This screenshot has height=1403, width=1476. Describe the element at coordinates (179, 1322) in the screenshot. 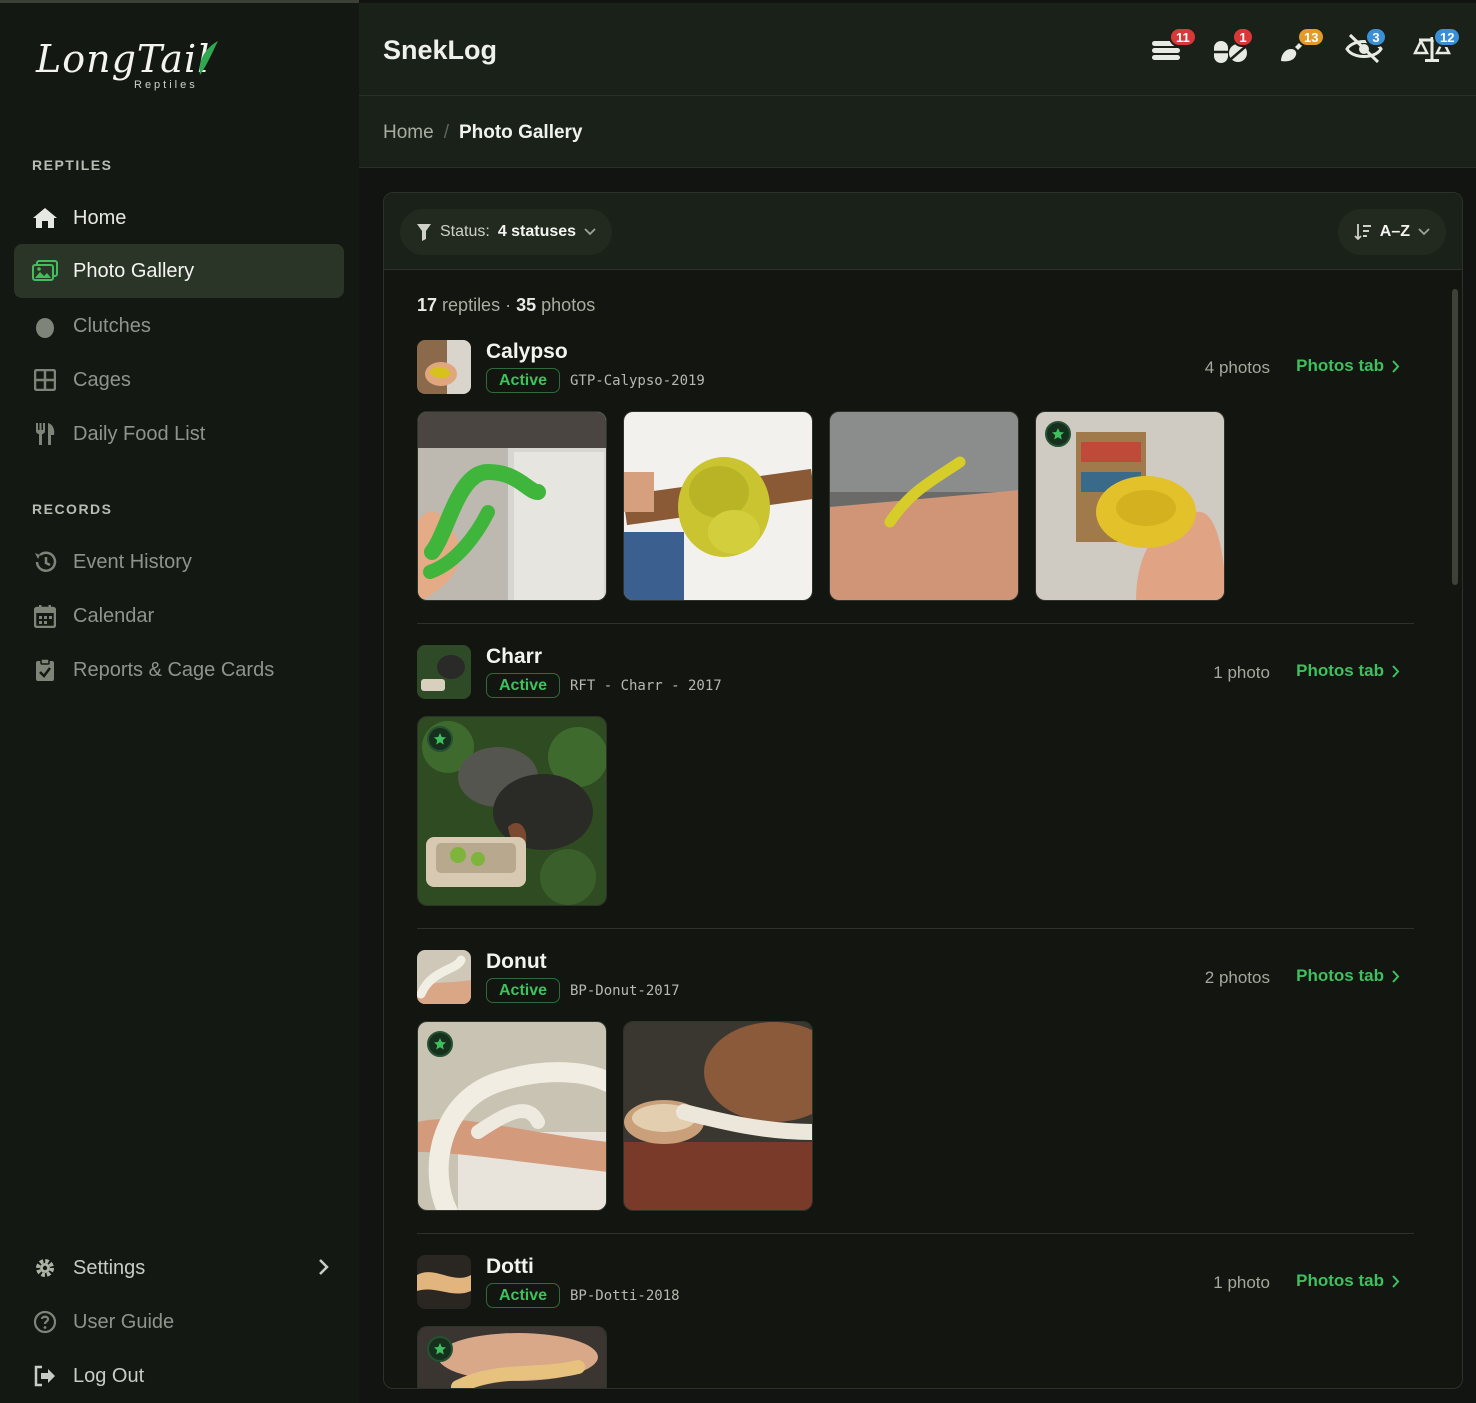

I see `sidebar-item-user-guide: User Guide` at that location.